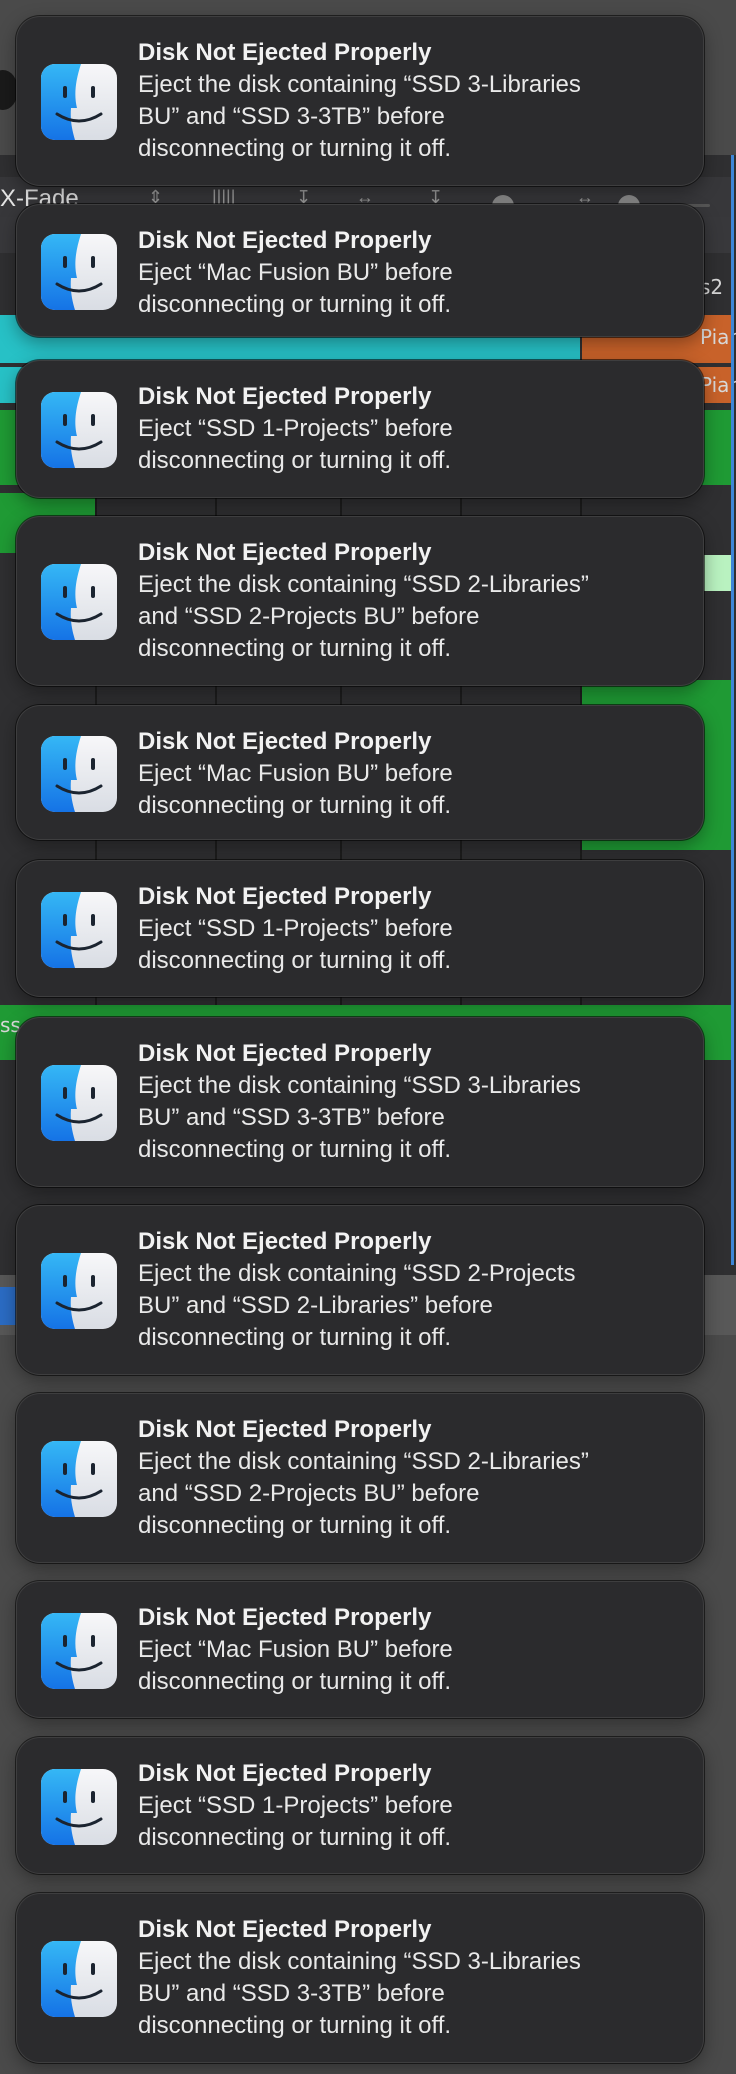 The height and width of the screenshot is (2074, 736). I want to click on dock-edge, so click(8, 1306).